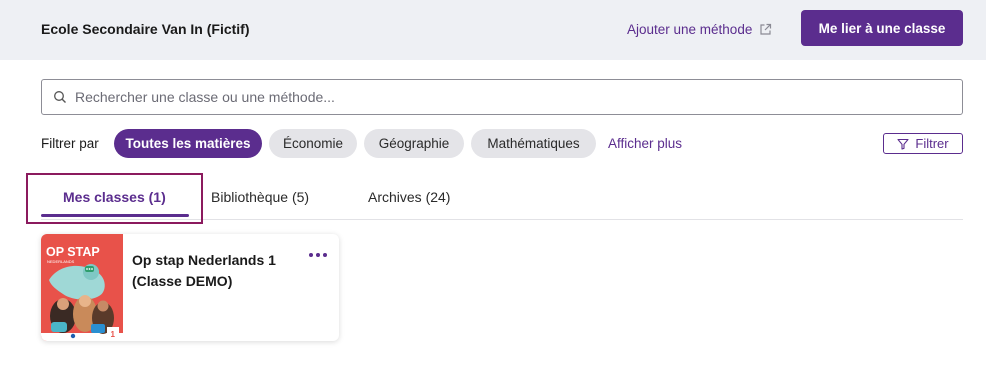  I want to click on filter-by-label: Filtrer par, so click(70, 143).